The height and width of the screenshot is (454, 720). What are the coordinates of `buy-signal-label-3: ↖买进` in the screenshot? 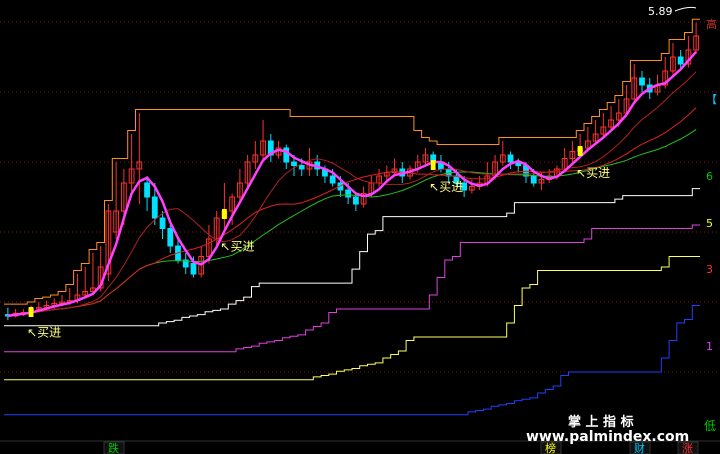 It's located at (593, 173).